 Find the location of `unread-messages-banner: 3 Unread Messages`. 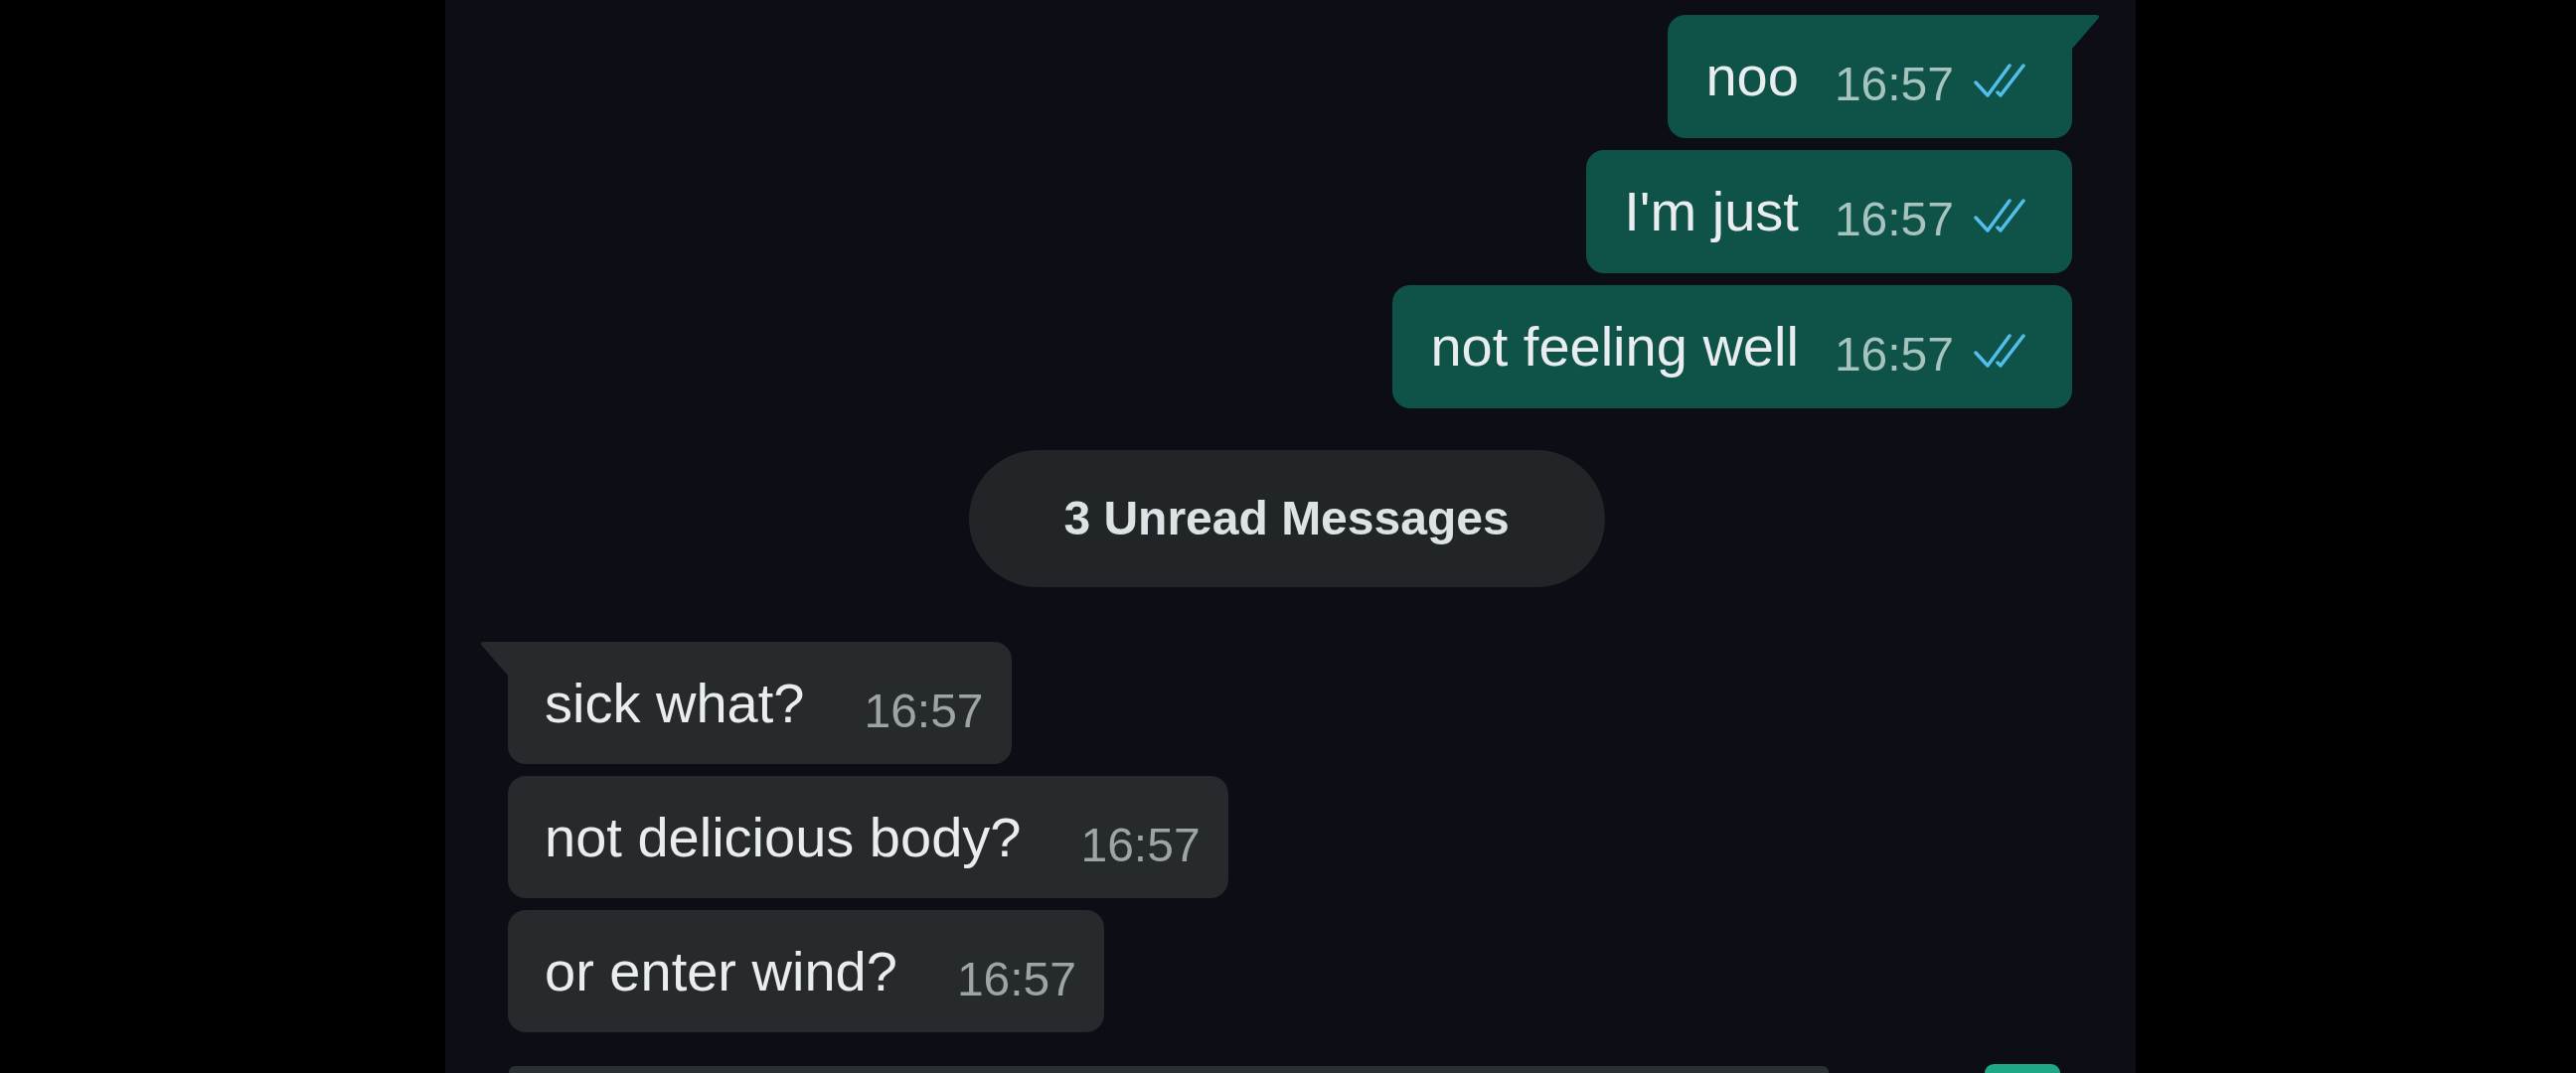

unread-messages-banner: 3 Unread Messages is located at coordinates (1286, 518).